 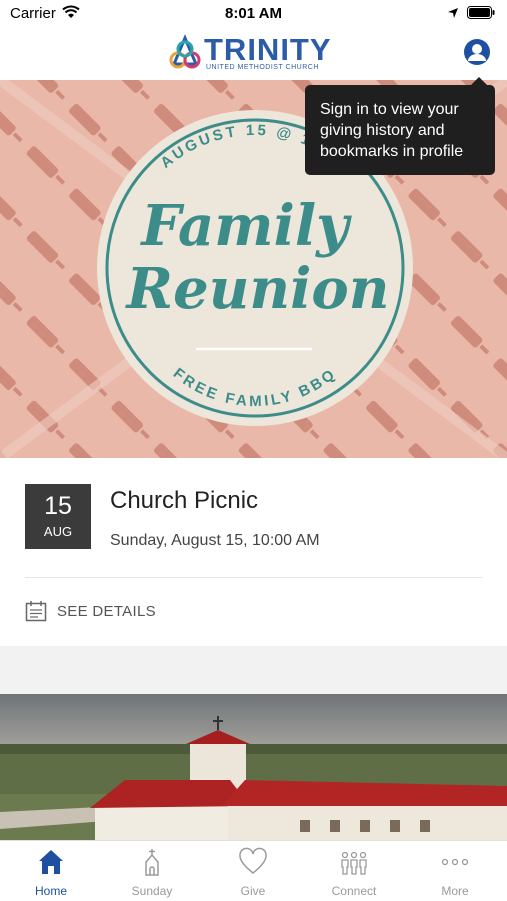 I want to click on user-icon, so click(x=477, y=52).